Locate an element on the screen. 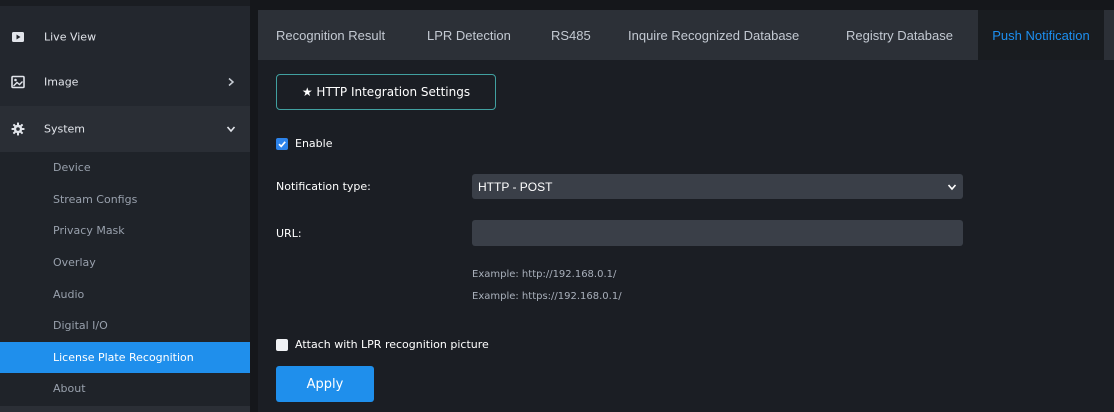 The width and height of the screenshot is (1114, 412). sidebar-subitem-about: About is located at coordinates (125, 389).